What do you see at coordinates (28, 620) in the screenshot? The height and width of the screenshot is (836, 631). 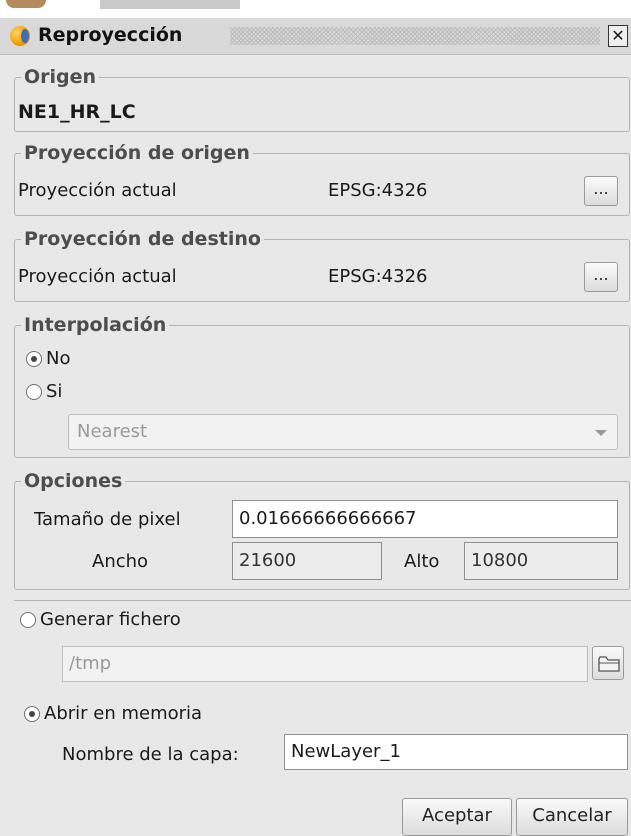 I see `generate-file-radio` at bounding box center [28, 620].